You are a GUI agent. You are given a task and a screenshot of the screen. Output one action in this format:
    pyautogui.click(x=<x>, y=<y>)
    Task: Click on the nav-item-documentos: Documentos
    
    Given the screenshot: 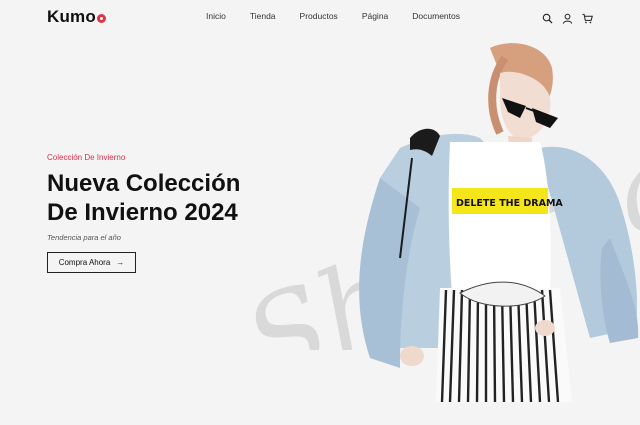 What is the action you would take?
    pyautogui.click(x=436, y=16)
    